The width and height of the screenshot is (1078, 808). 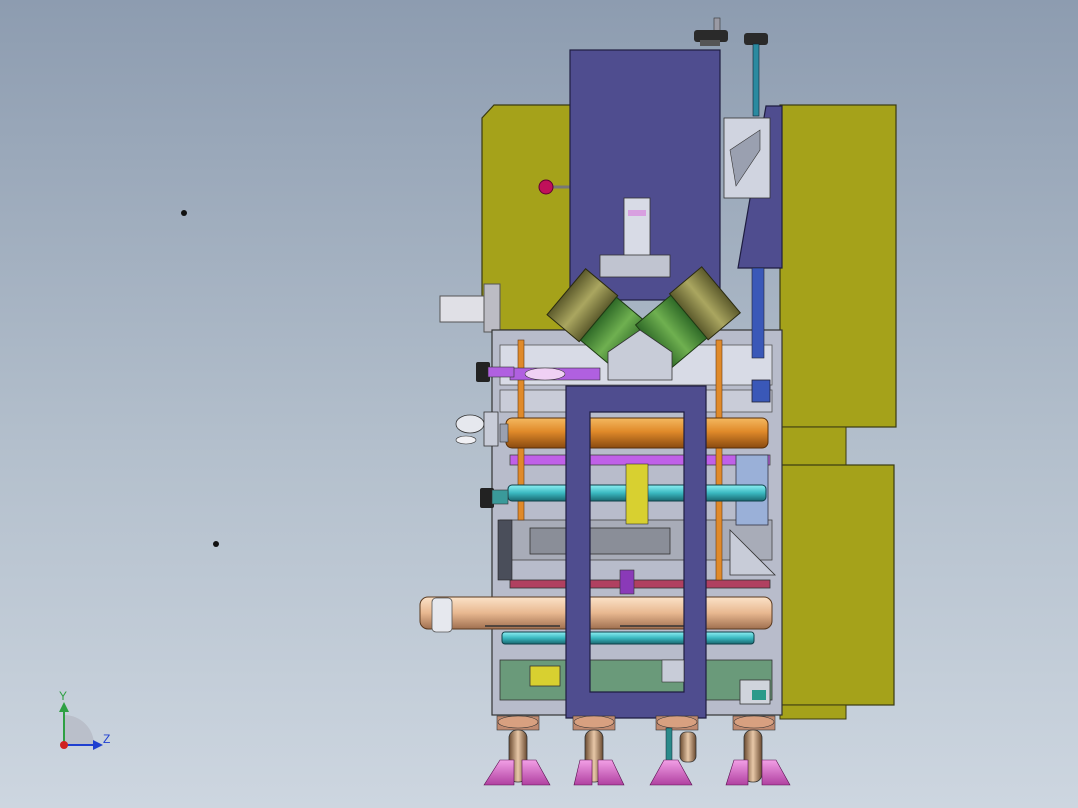 I want to click on top-navy-plate, so click(x=645, y=175).